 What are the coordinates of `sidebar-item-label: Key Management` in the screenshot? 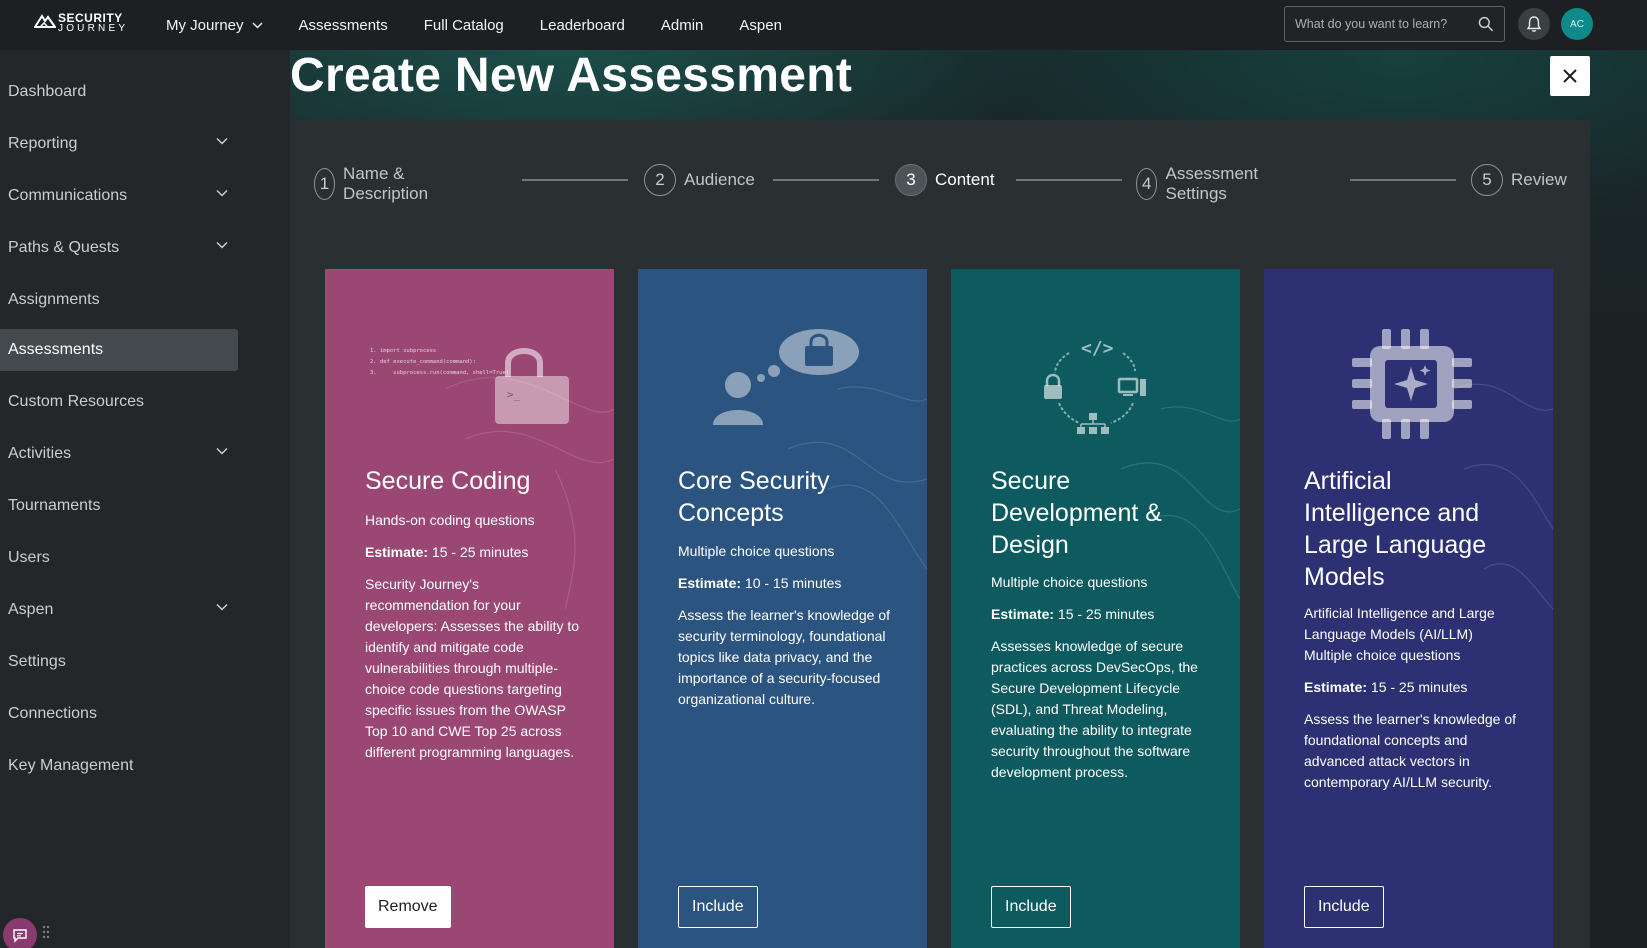 It's located at (71, 765).